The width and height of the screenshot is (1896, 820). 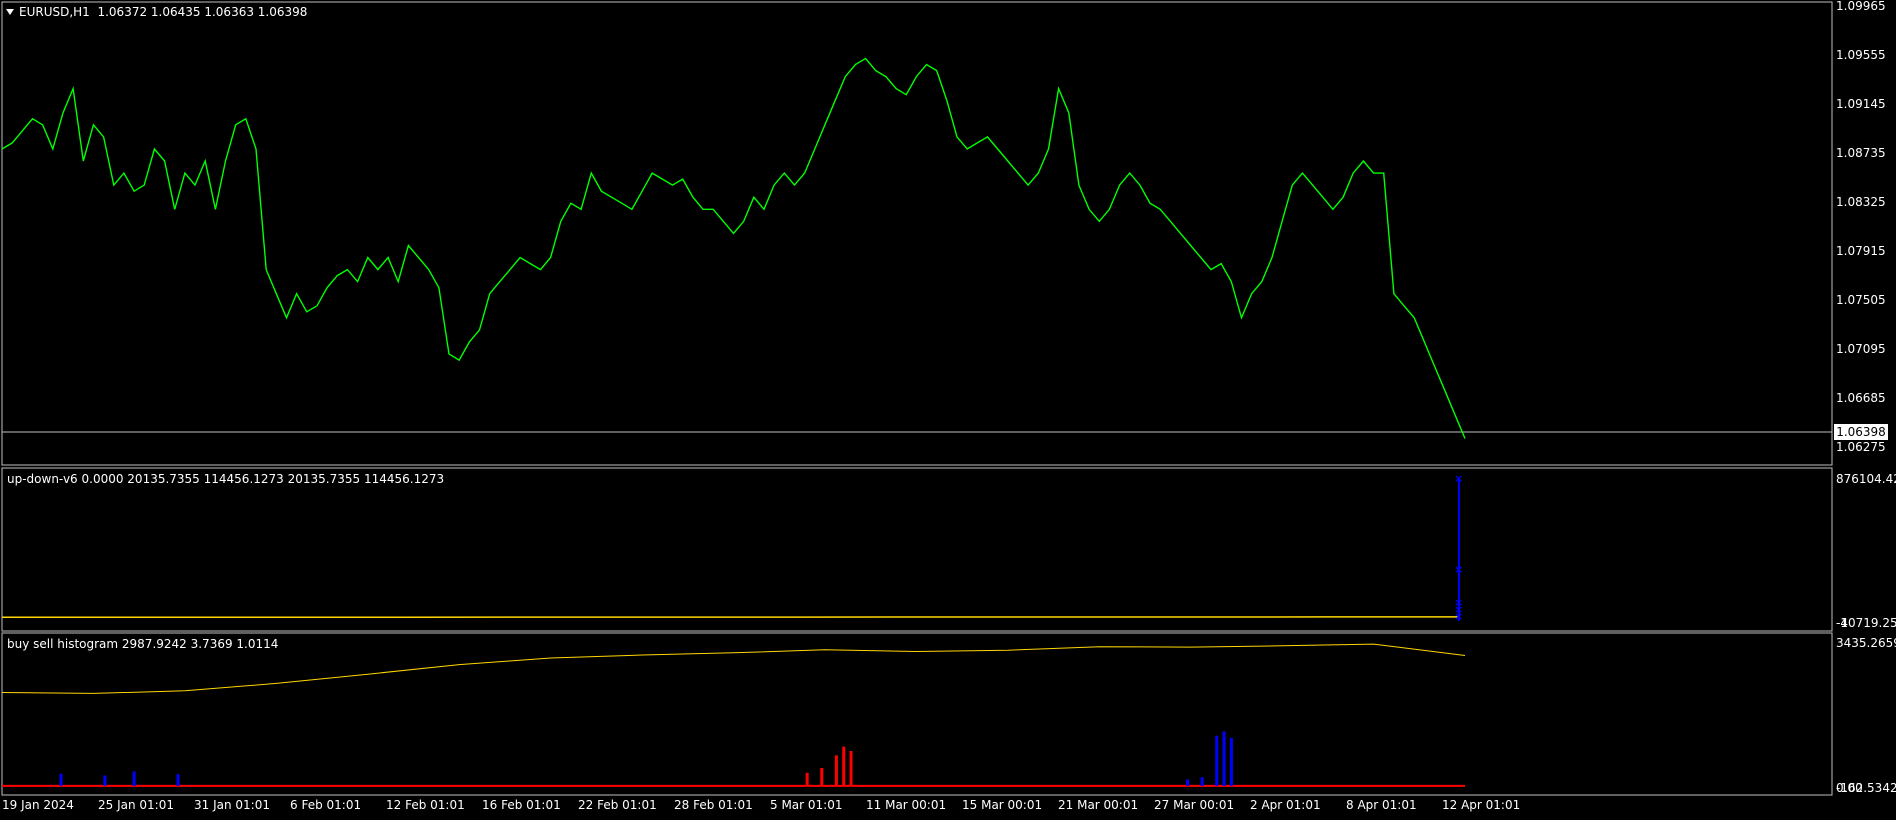 I want to click on ind1-y-tick-min: -40719.258, so click(x=1866, y=623).